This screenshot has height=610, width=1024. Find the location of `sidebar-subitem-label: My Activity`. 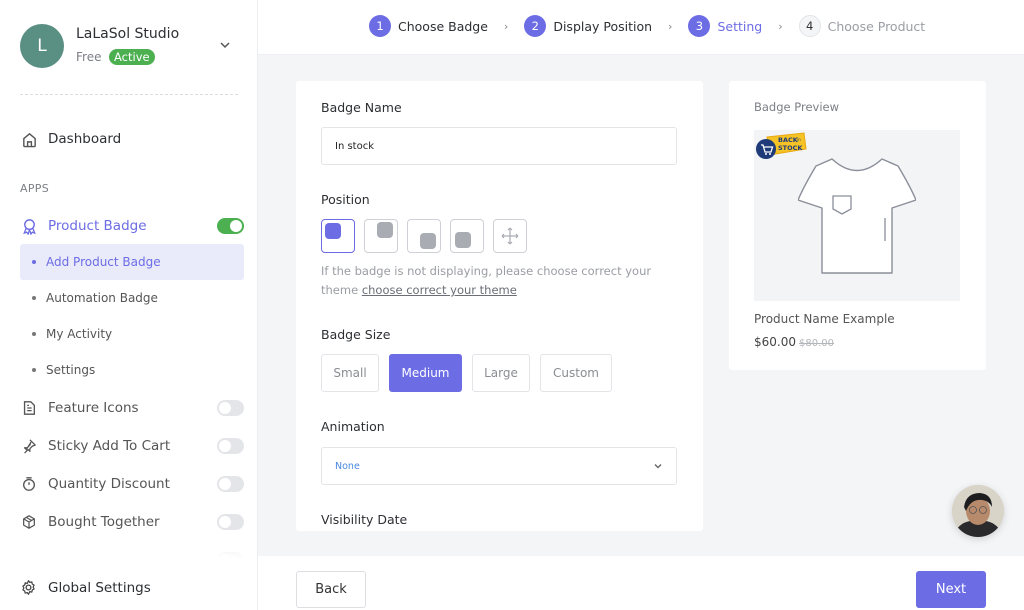

sidebar-subitem-label: My Activity is located at coordinates (79, 334).